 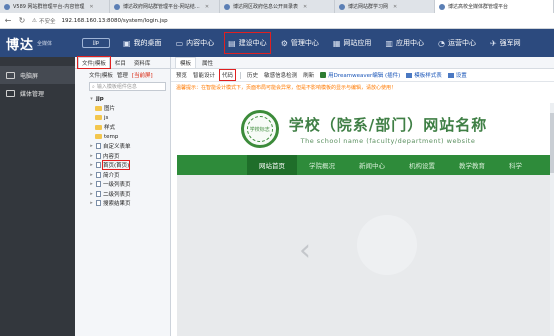 What do you see at coordinates (204, 75) in the screenshot?
I see `visual-design-button: 智能设计` at bounding box center [204, 75].